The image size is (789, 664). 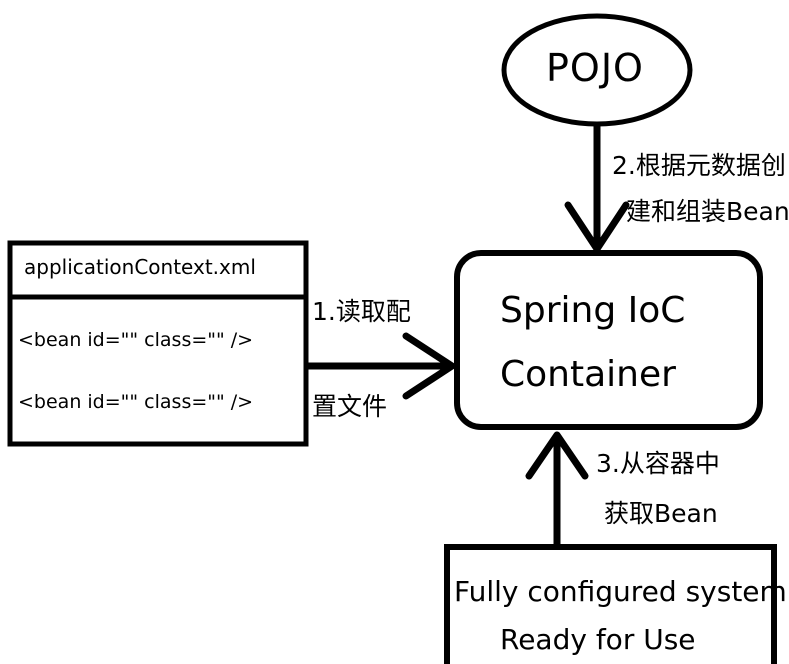 What do you see at coordinates (658, 463) in the screenshot?
I see `step3-label-line1: 3.从容器中` at bounding box center [658, 463].